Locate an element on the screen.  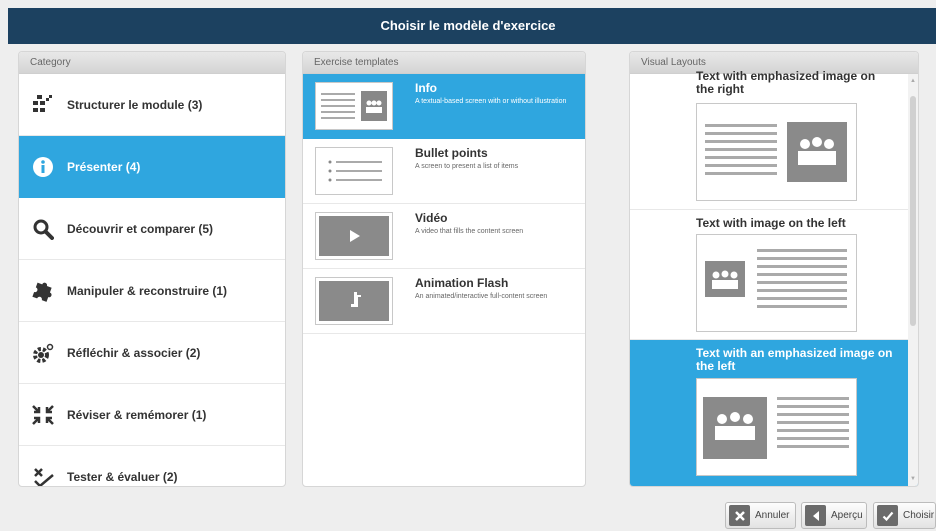
category-label: Structurer le module (3) is located at coordinates (135, 104).